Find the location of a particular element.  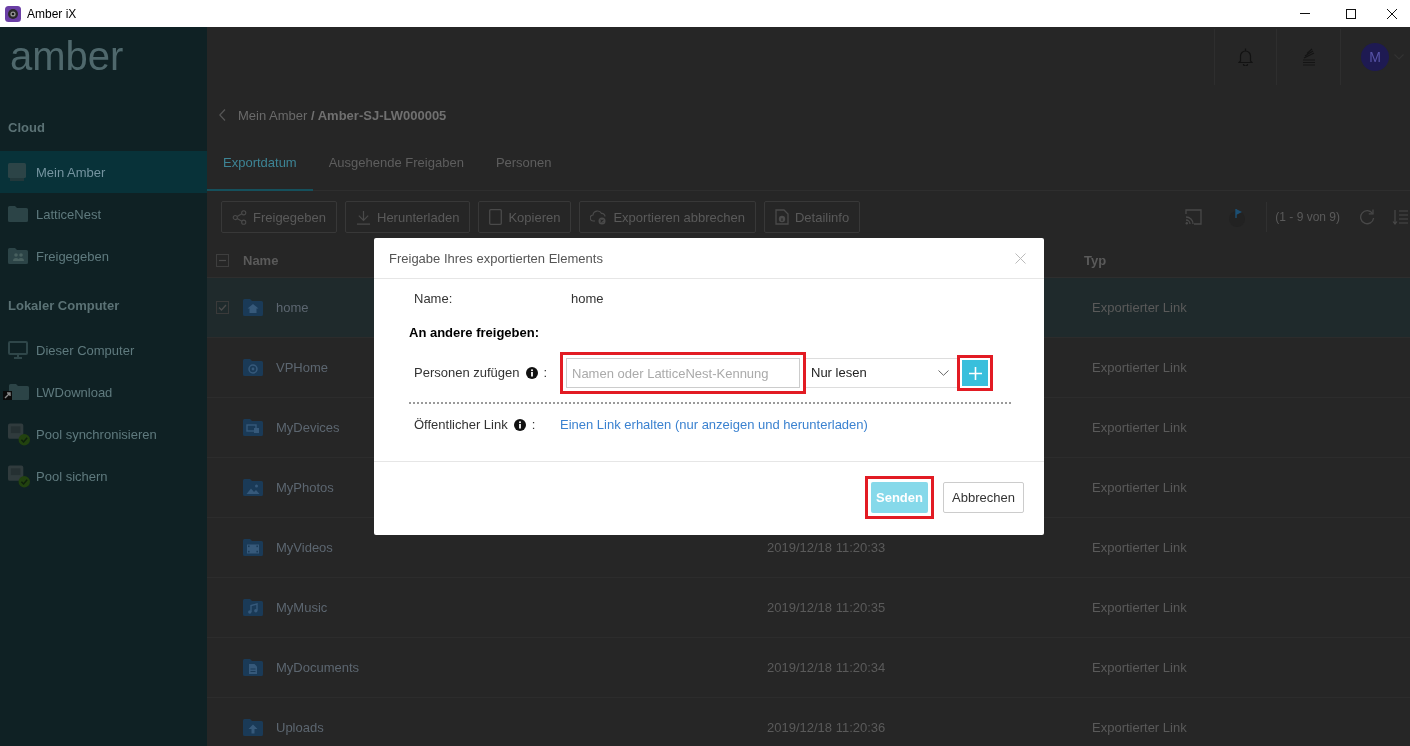

file-name: MyVideos is located at coordinates (304, 547).